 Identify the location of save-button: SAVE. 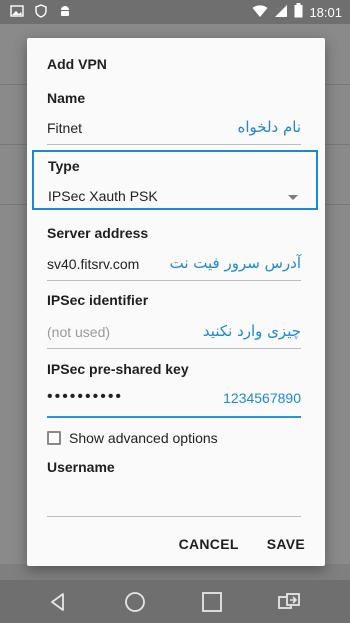
(286, 544).